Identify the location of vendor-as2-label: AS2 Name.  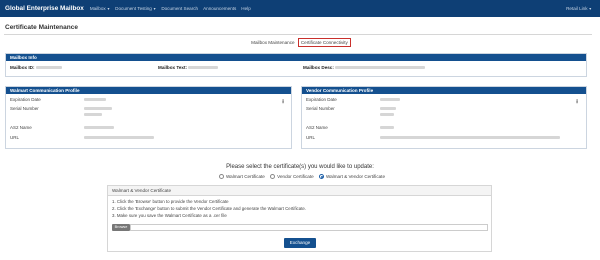
(317, 127).